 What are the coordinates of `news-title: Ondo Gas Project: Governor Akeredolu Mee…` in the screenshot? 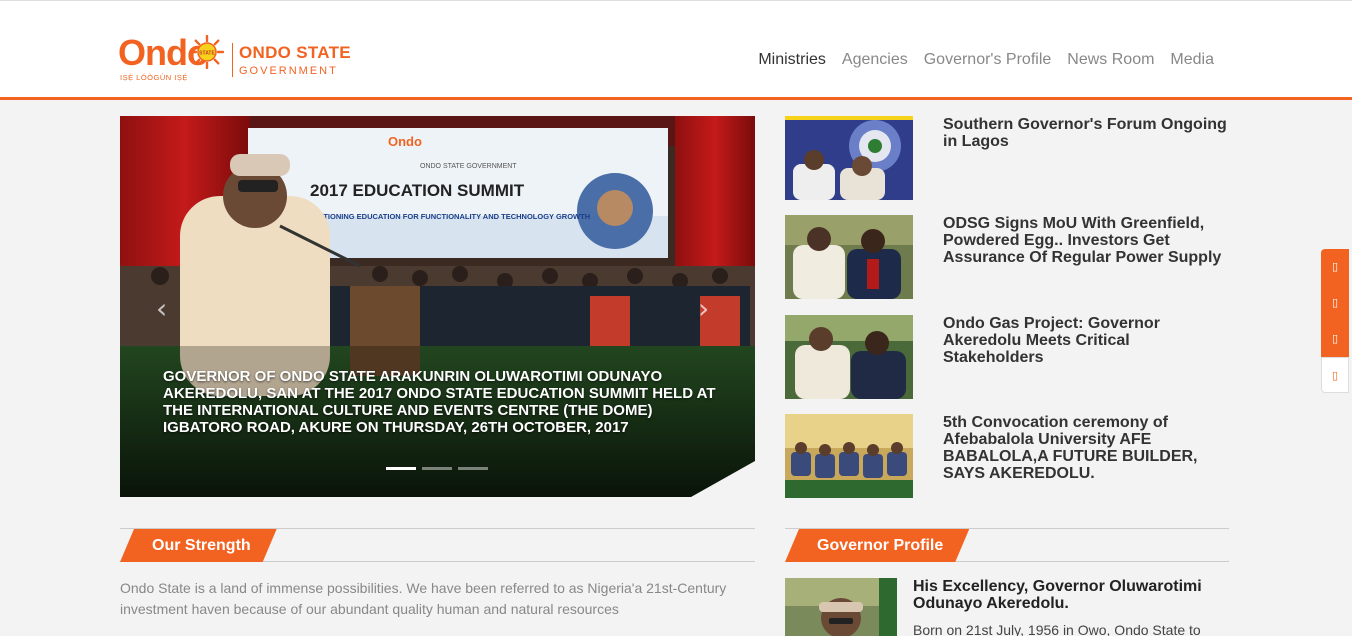 It's located at (1088, 340).